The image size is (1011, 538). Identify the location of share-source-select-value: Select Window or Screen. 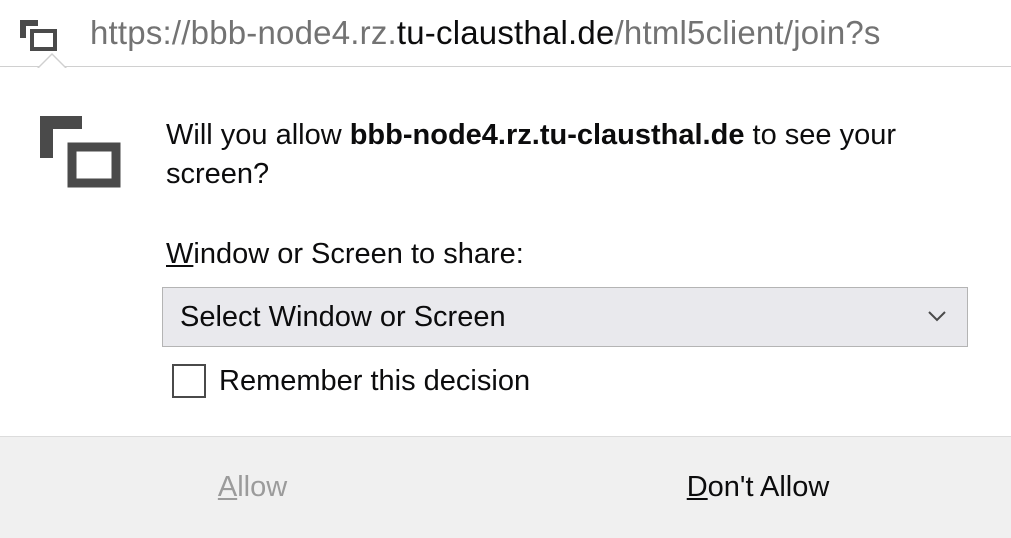
(343, 317).